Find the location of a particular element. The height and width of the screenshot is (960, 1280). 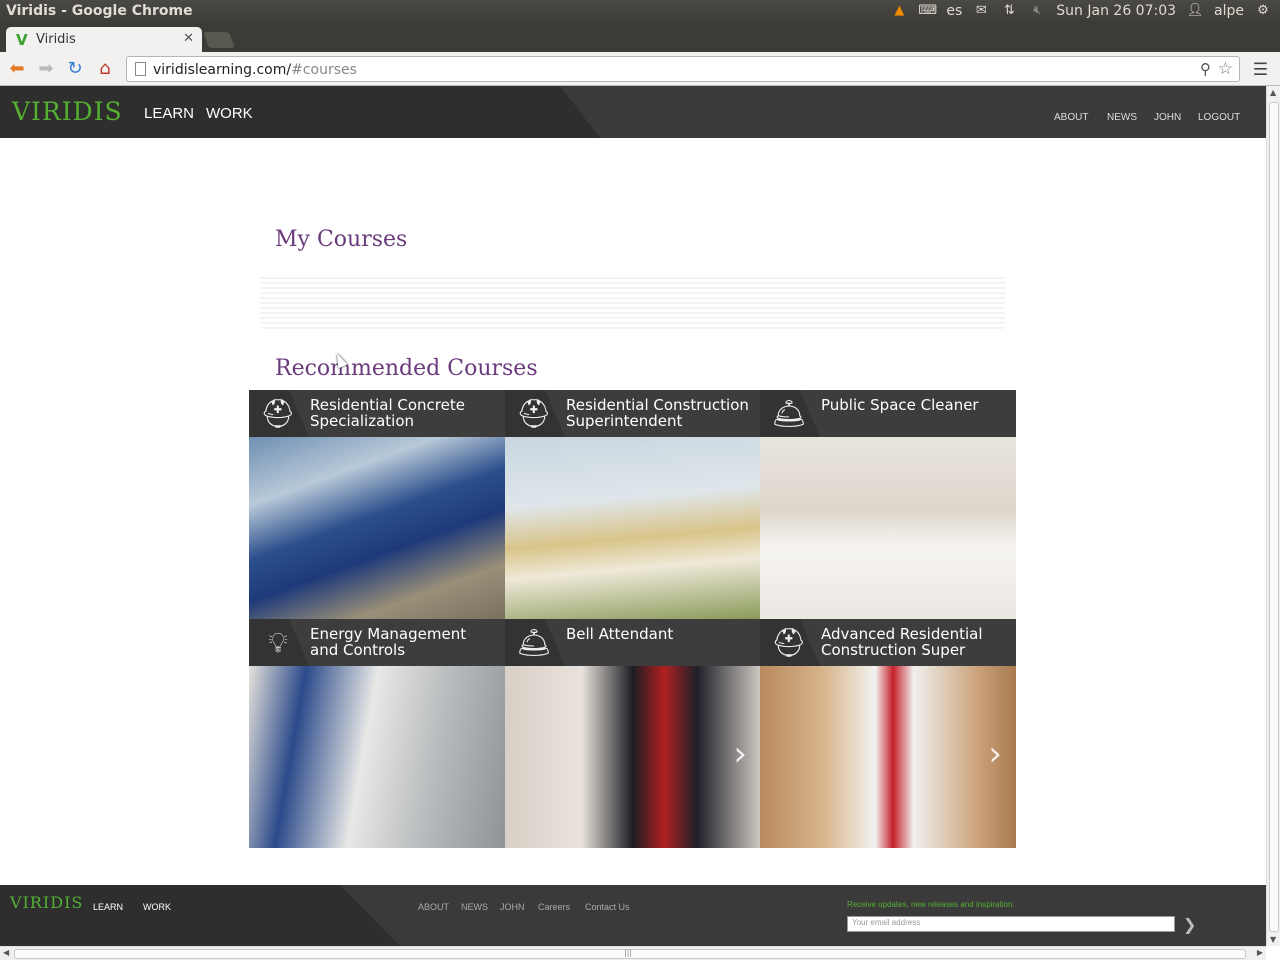

tab-title: Viridis is located at coordinates (56, 39).